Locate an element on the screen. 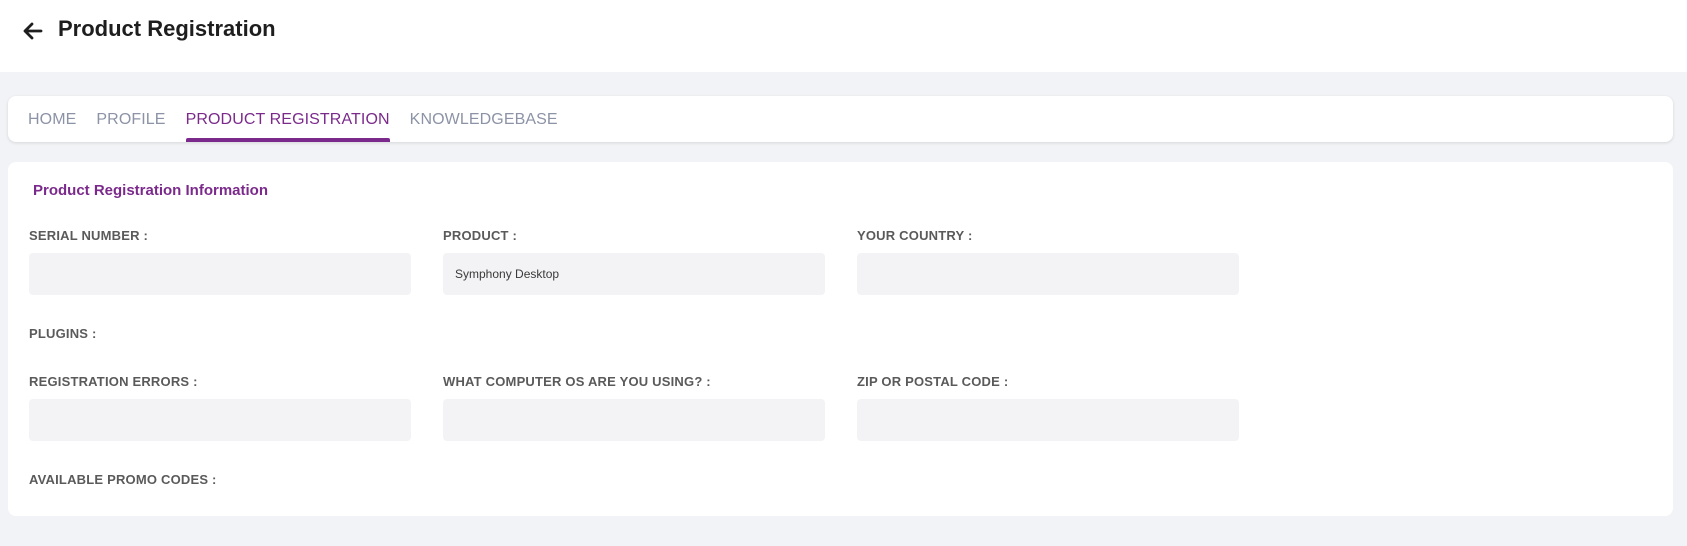  computer-os-input is located at coordinates (634, 420).